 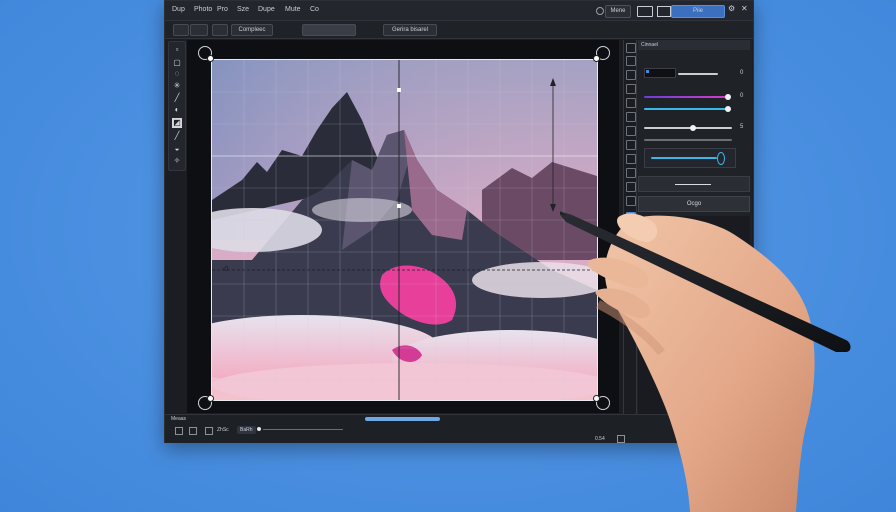 I want to click on menu-item-2: Pro, so click(x=222, y=9).